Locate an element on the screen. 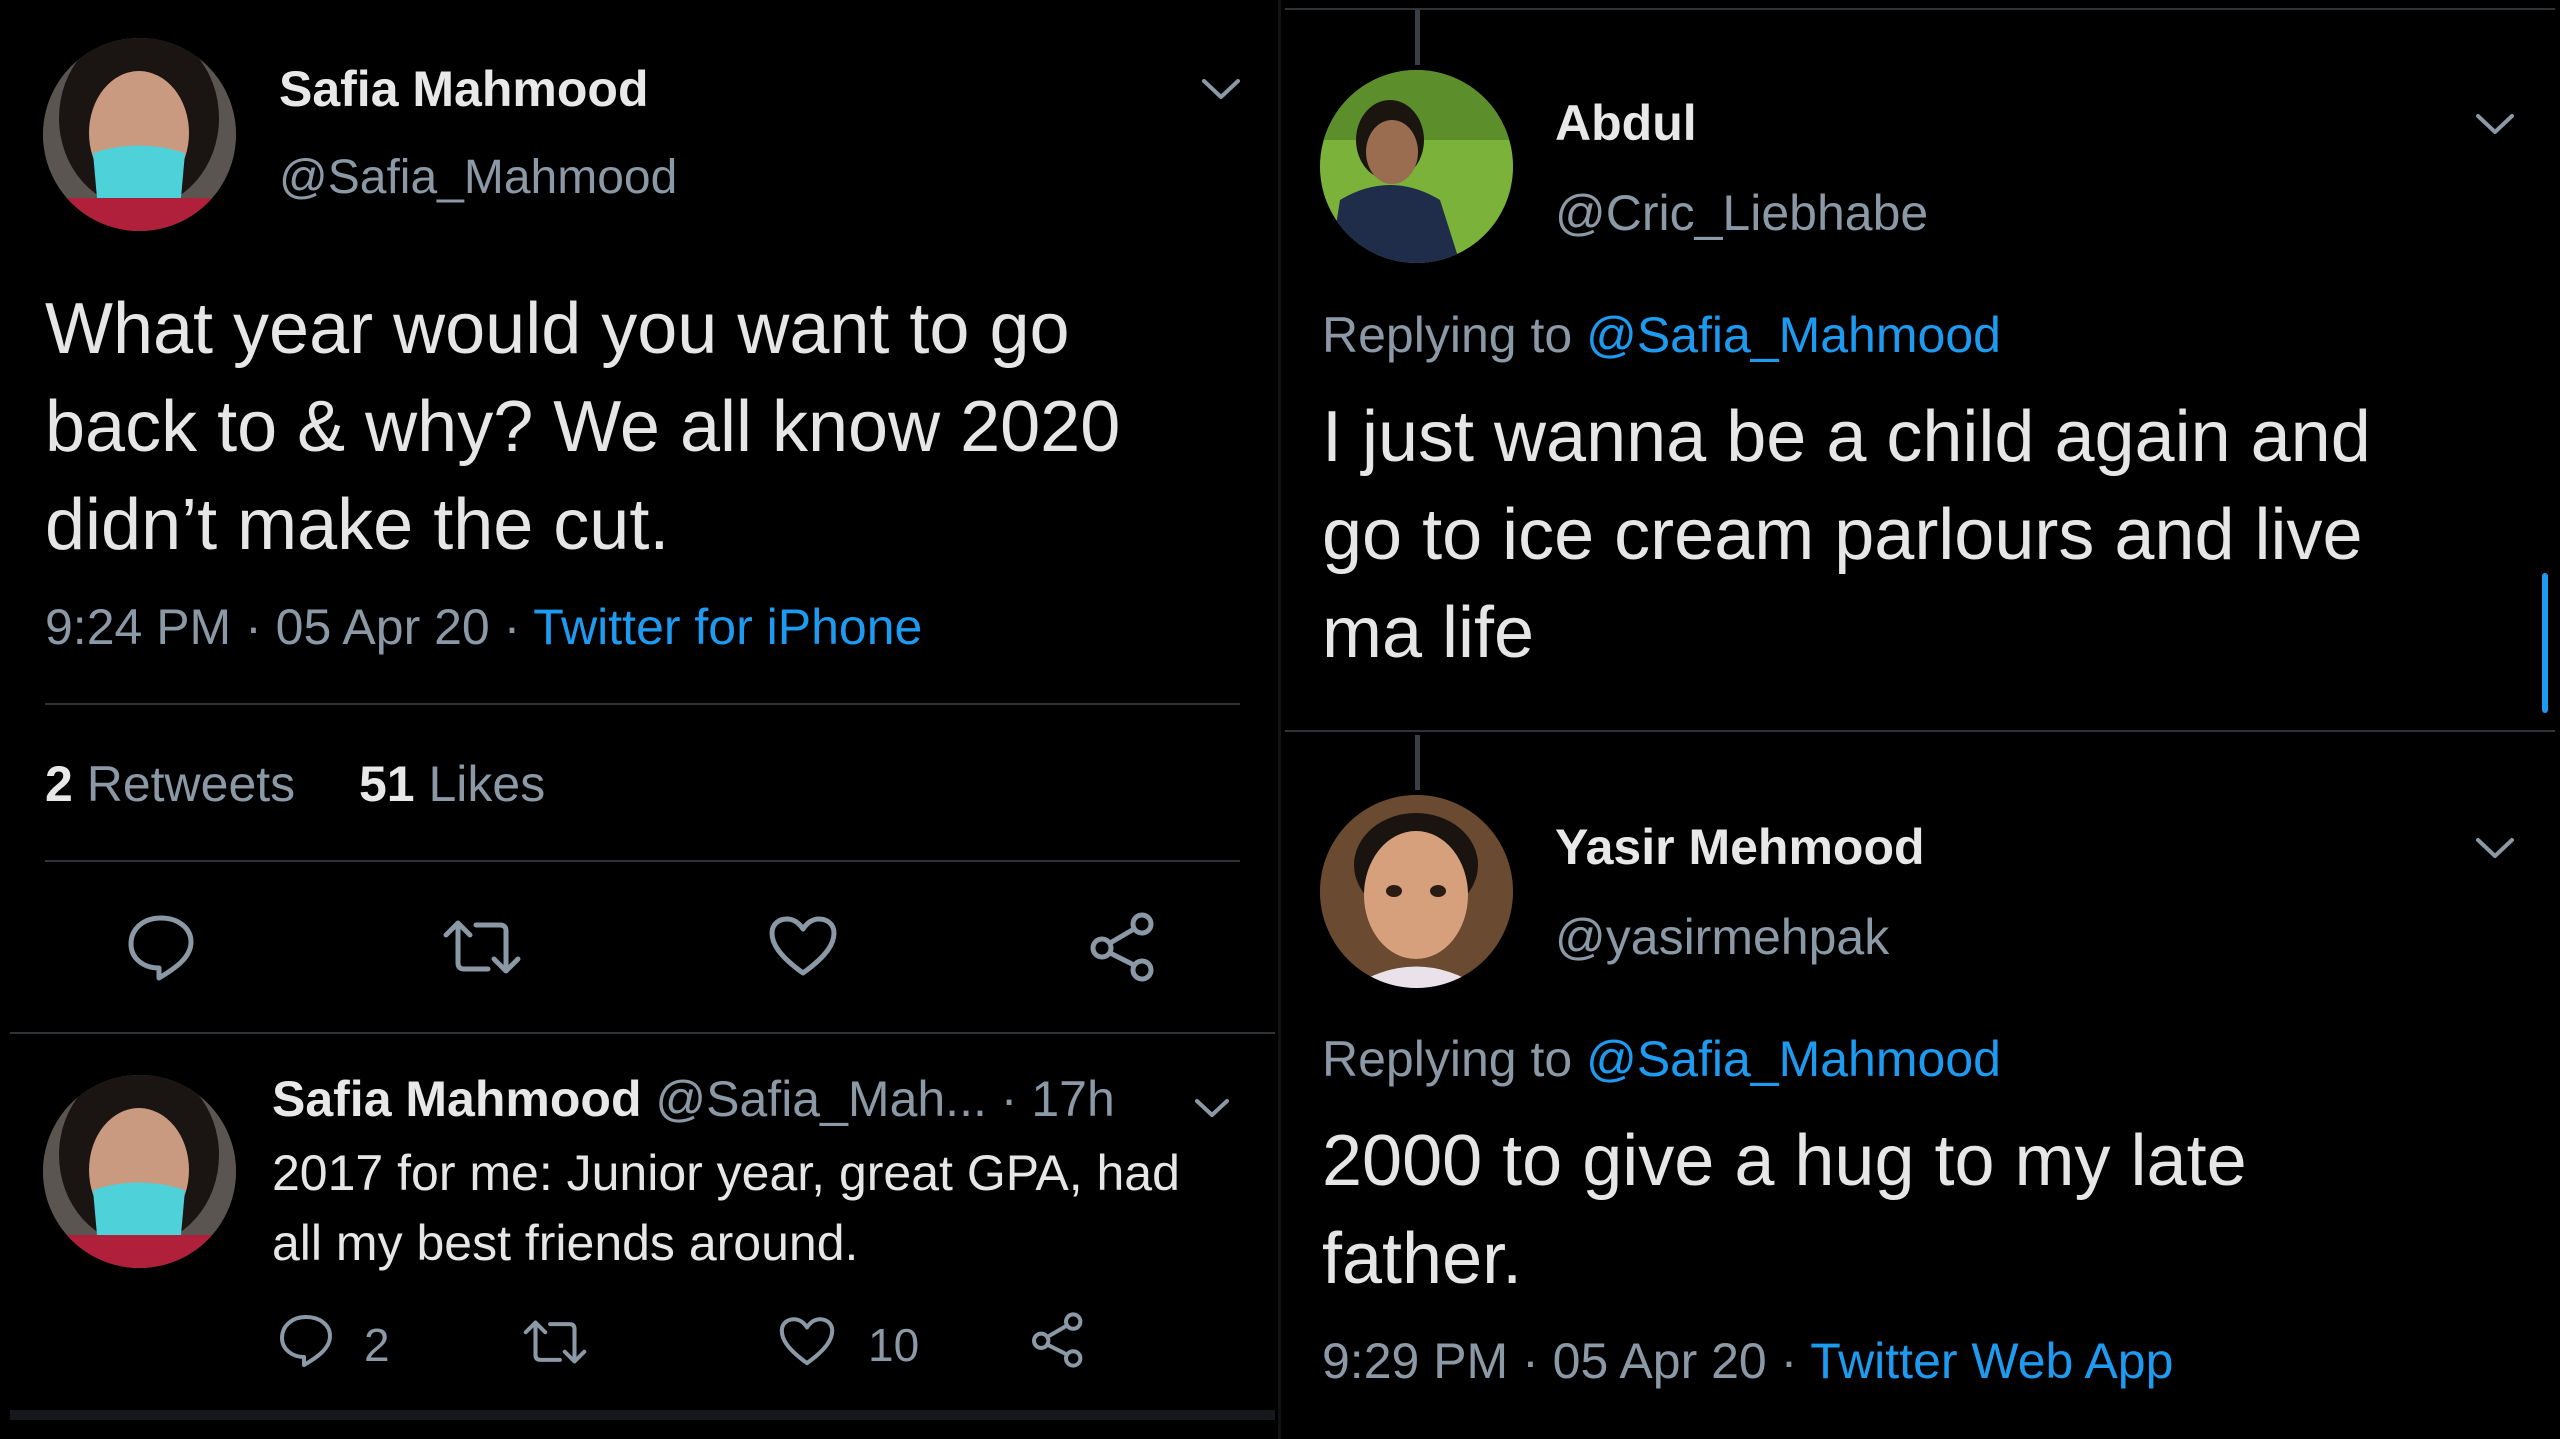 This screenshot has width=2560, height=1439. retweets-count: 2 is located at coordinates (59, 784).